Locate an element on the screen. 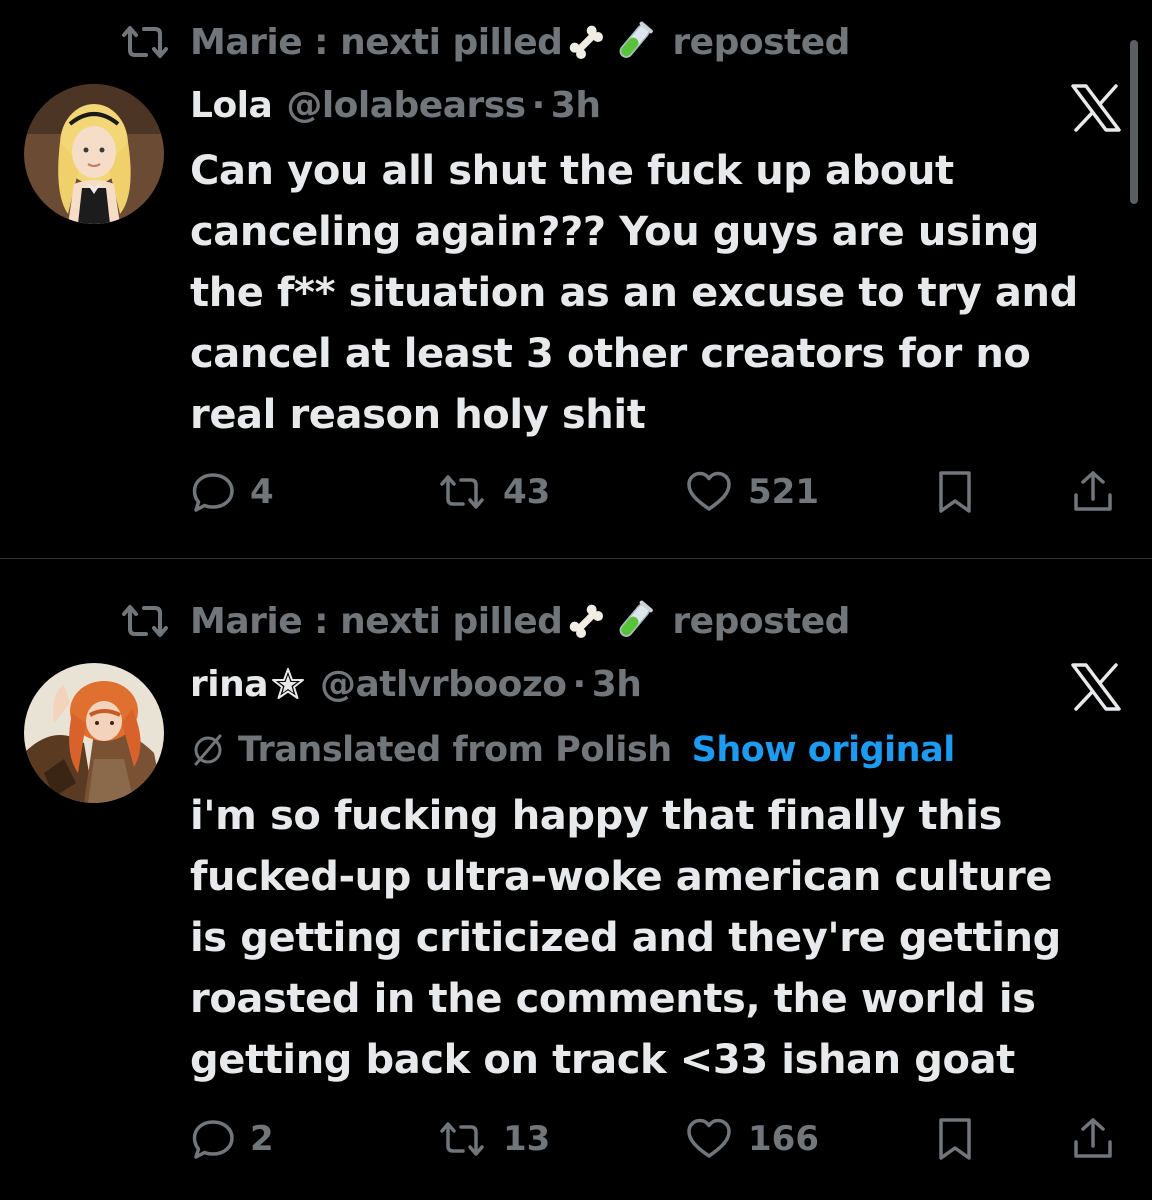  user-handle: @lolabearss is located at coordinates (406, 105).